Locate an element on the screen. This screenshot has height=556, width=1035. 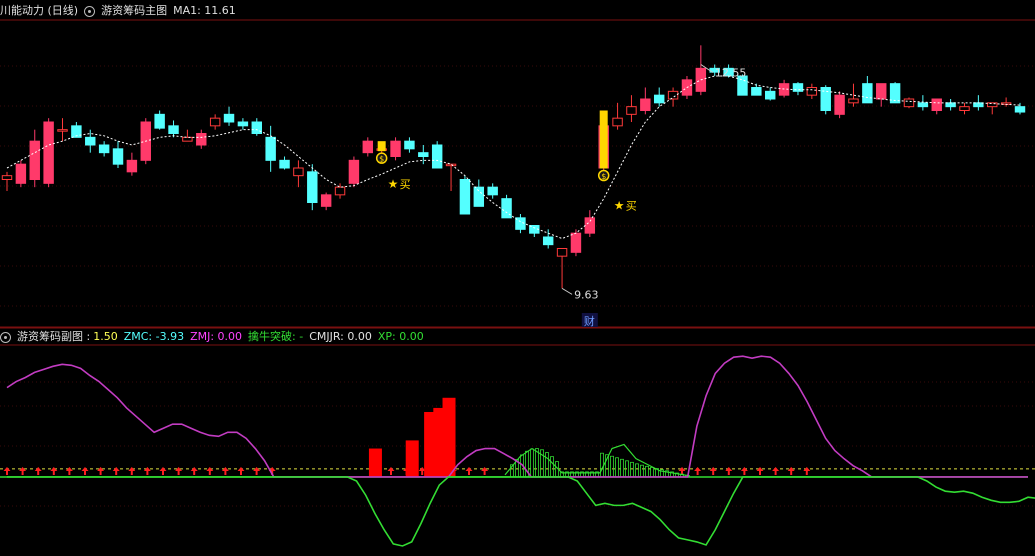
high-label: 12.55 is located at coordinates (731, 73).